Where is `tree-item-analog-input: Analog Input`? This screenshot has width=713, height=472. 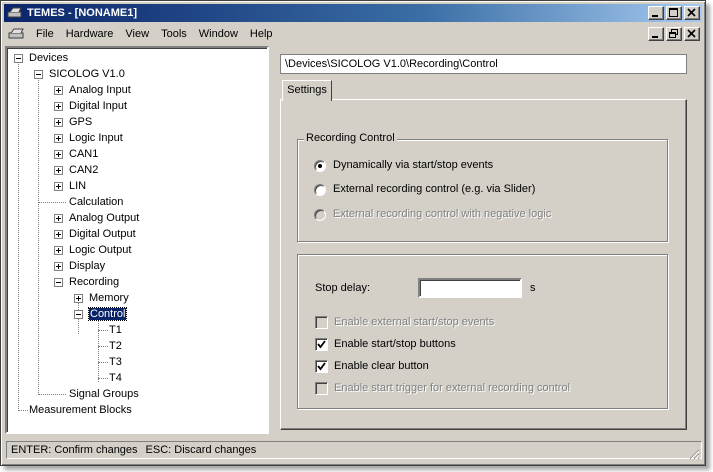 tree-item-analog-input: Analog Input is located at coordinates (100, 90).